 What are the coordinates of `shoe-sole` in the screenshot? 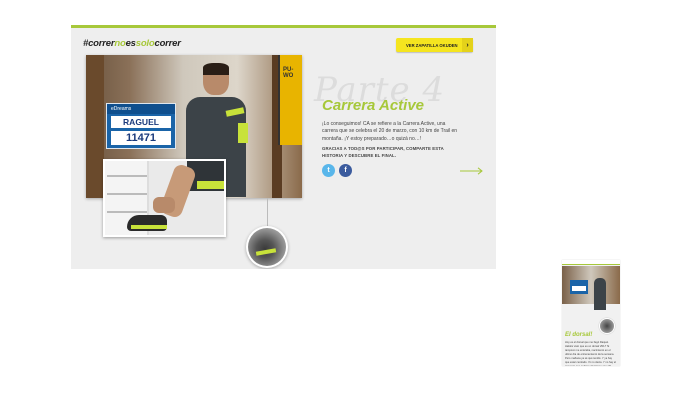 It's located at (149, 227).